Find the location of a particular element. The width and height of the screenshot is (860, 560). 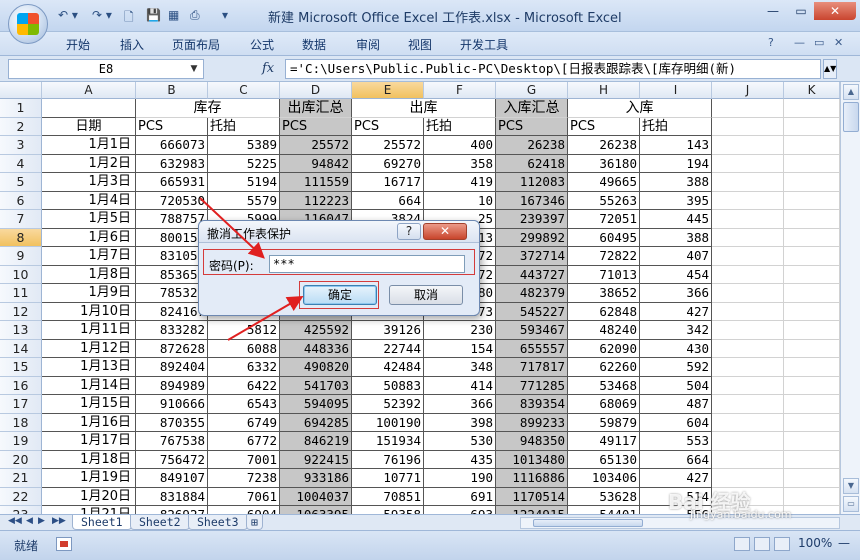

data-cell: 504 is located at coordinates (676, 385).